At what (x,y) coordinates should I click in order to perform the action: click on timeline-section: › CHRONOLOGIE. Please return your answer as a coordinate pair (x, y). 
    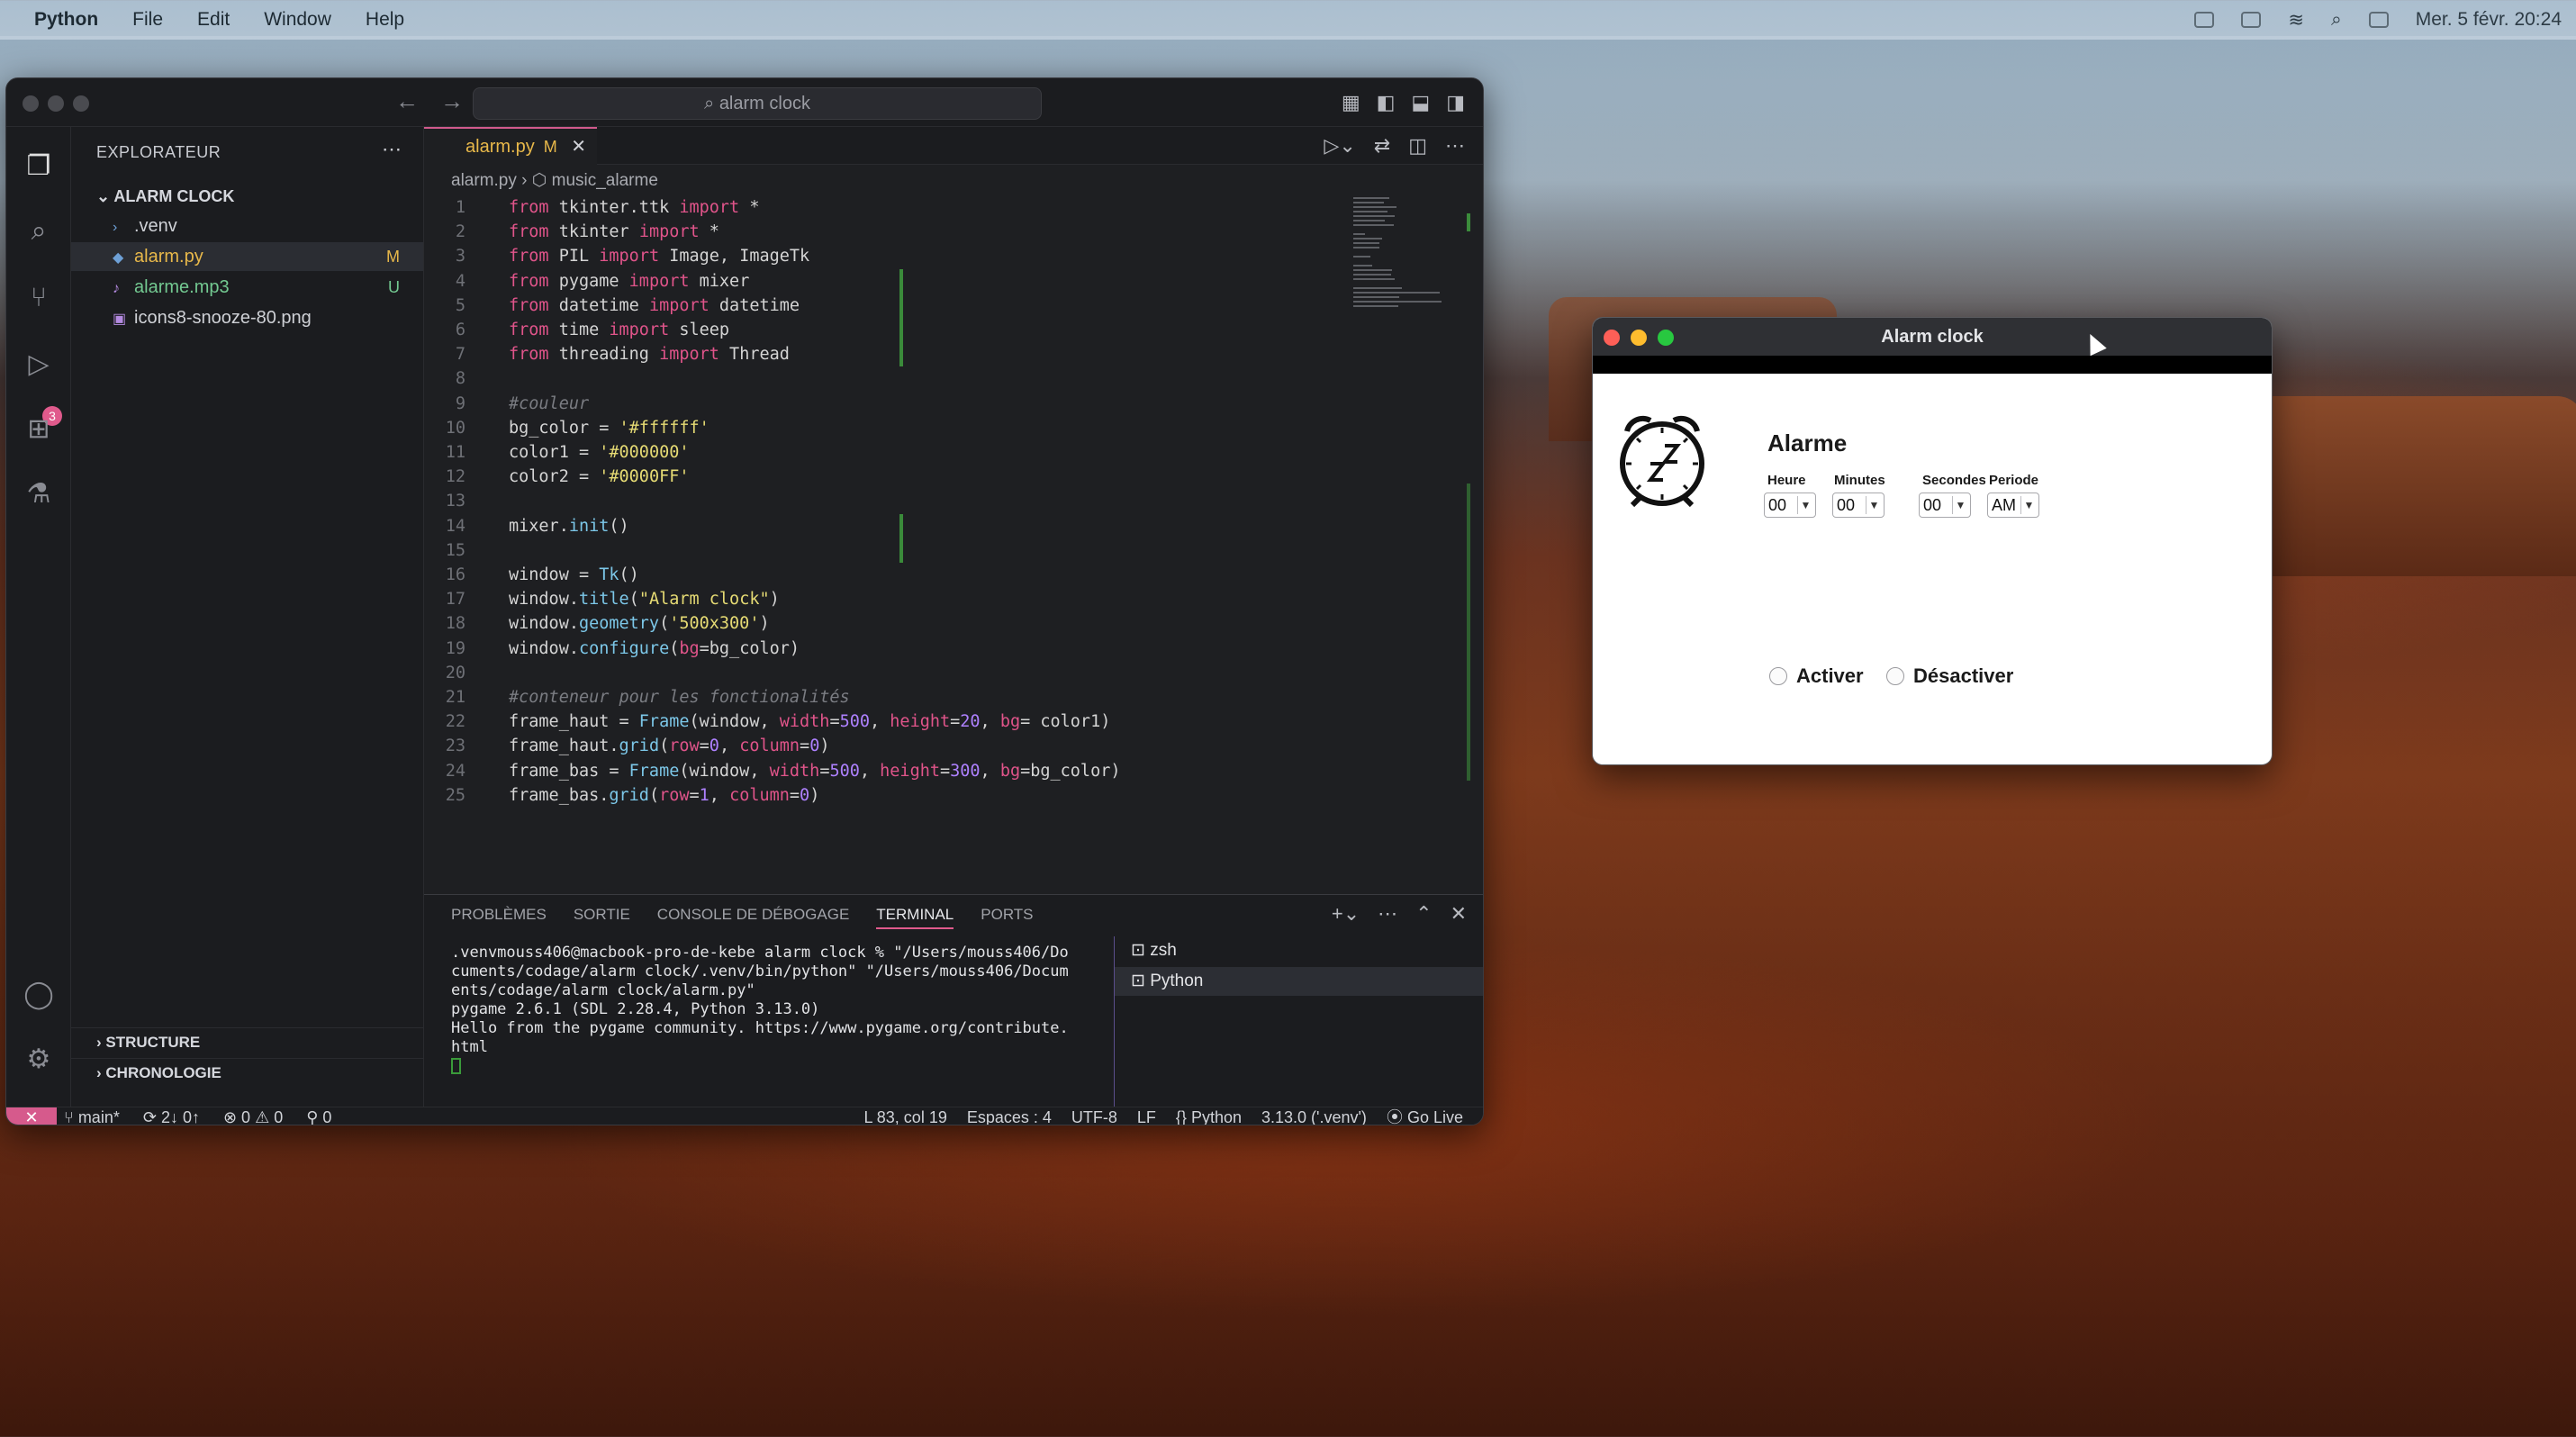
    Looking at the image, I should click on (247, 1072).